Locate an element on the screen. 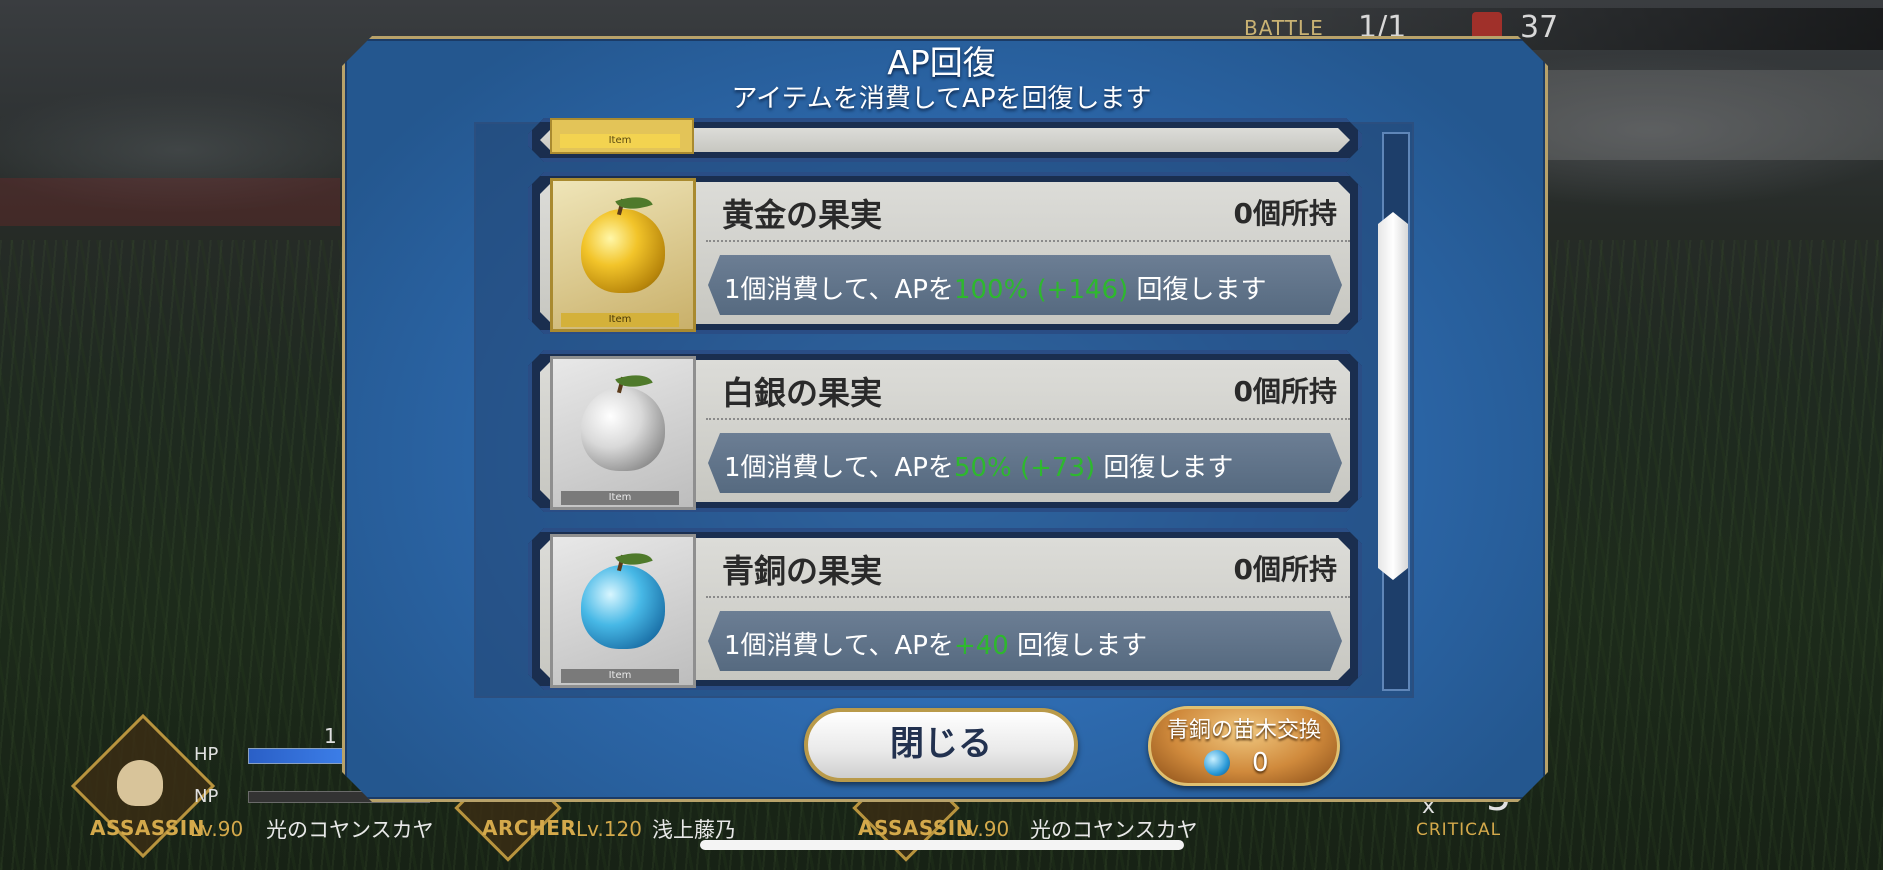 This screenshot has height=870, width=1883. home-indicator is located at coordinates (942, 845).